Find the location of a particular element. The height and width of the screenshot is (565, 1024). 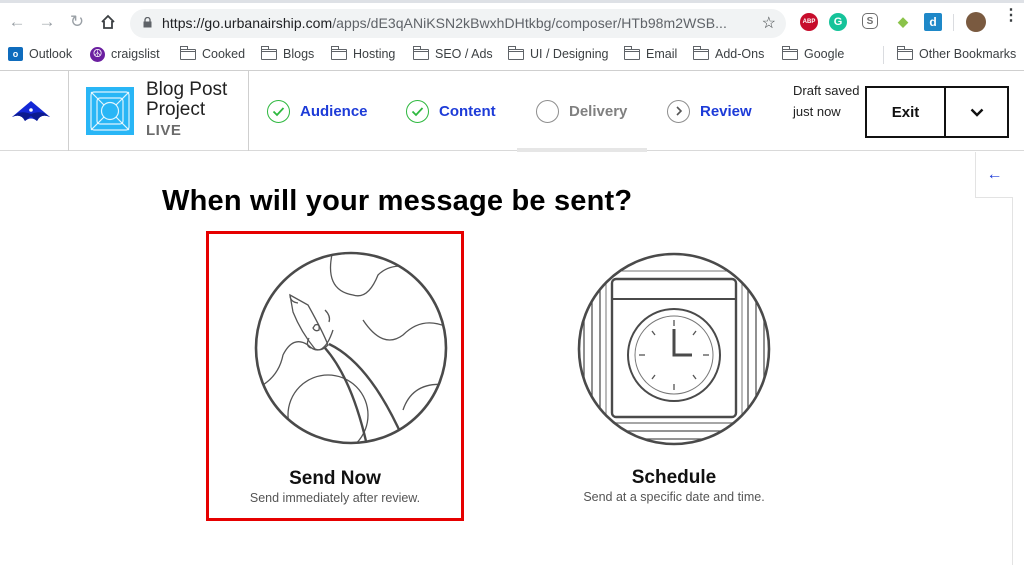

project-status-badge: LIVE is located at coordinates (164, 130).